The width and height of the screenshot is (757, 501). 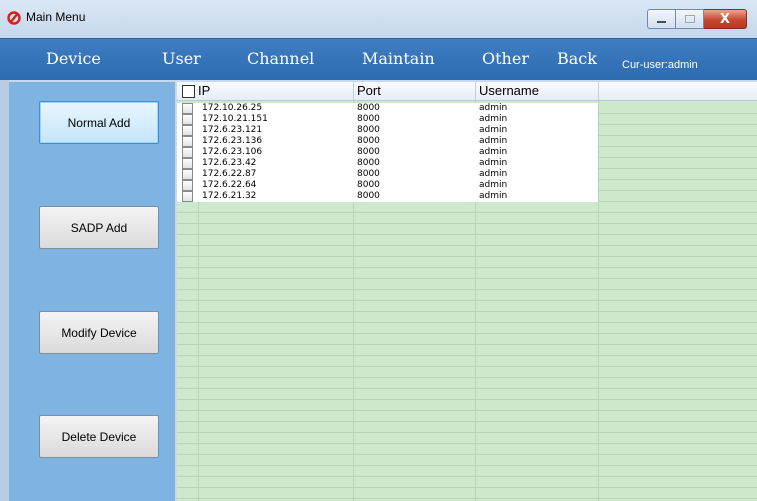 I want to click on maximize-icon, so click(x=689, y=19).